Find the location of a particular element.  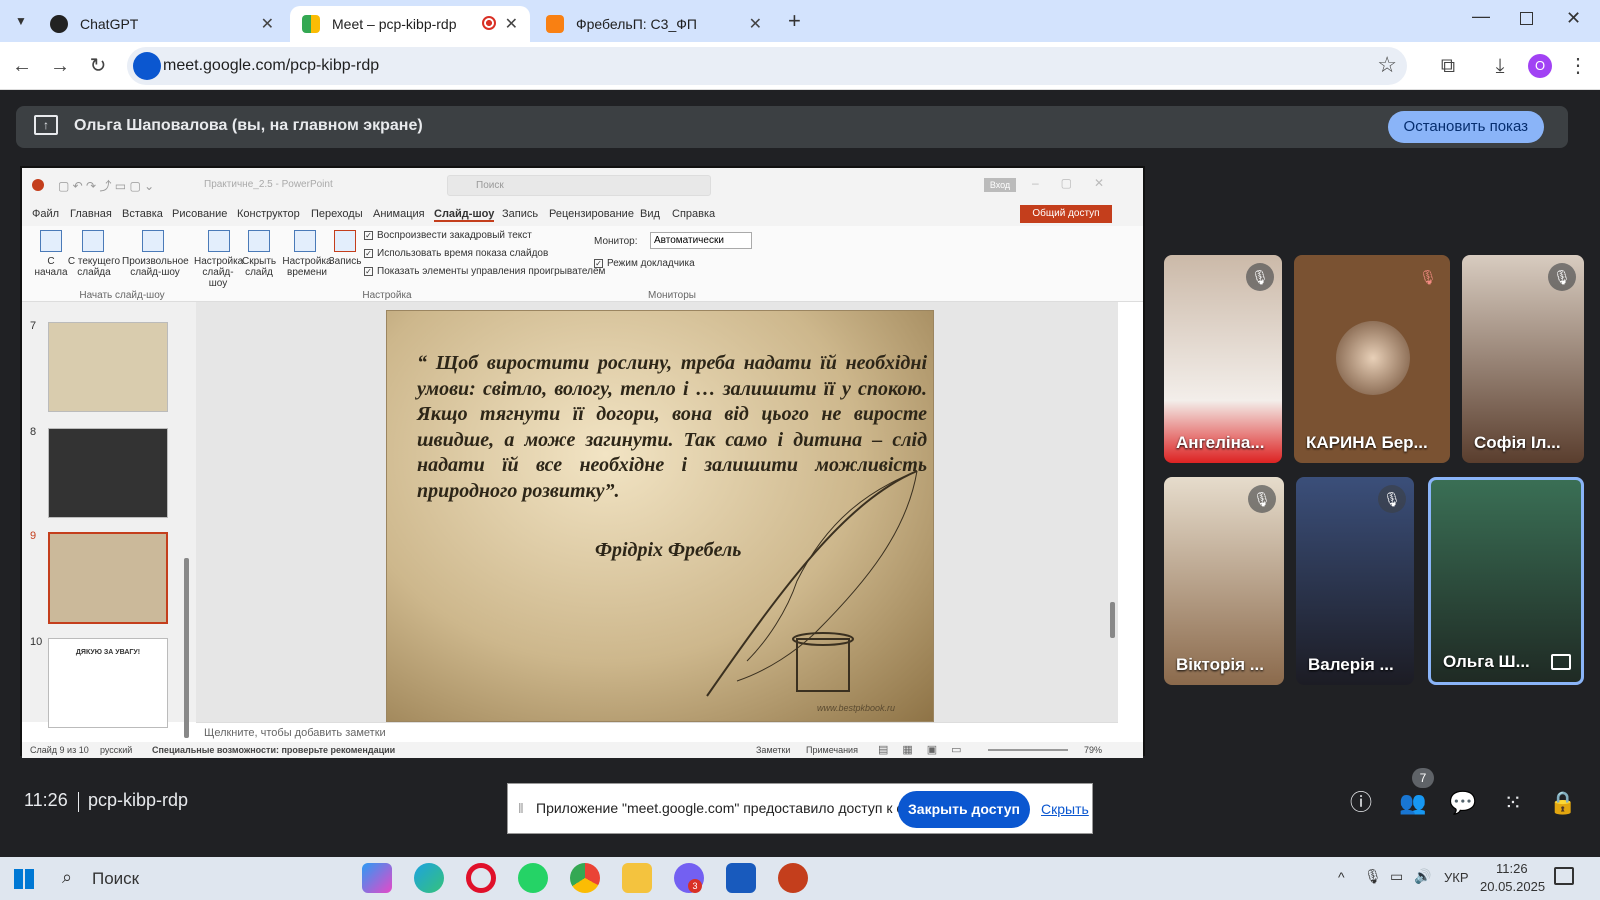

chrome-icon is located at coordinates (585, 878).